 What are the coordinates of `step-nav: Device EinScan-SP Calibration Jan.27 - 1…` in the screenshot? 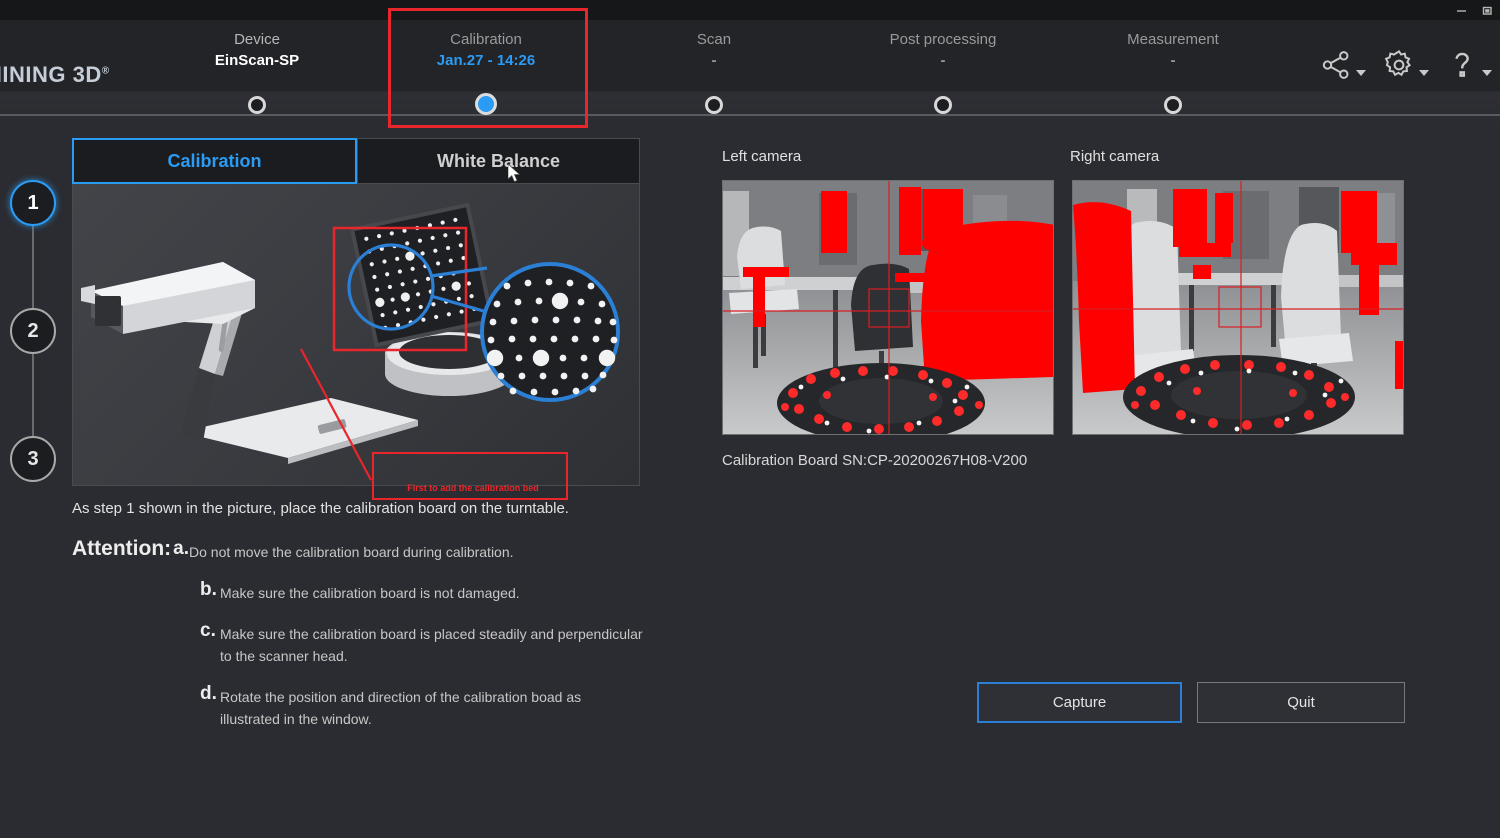 It's located at (750, 68).